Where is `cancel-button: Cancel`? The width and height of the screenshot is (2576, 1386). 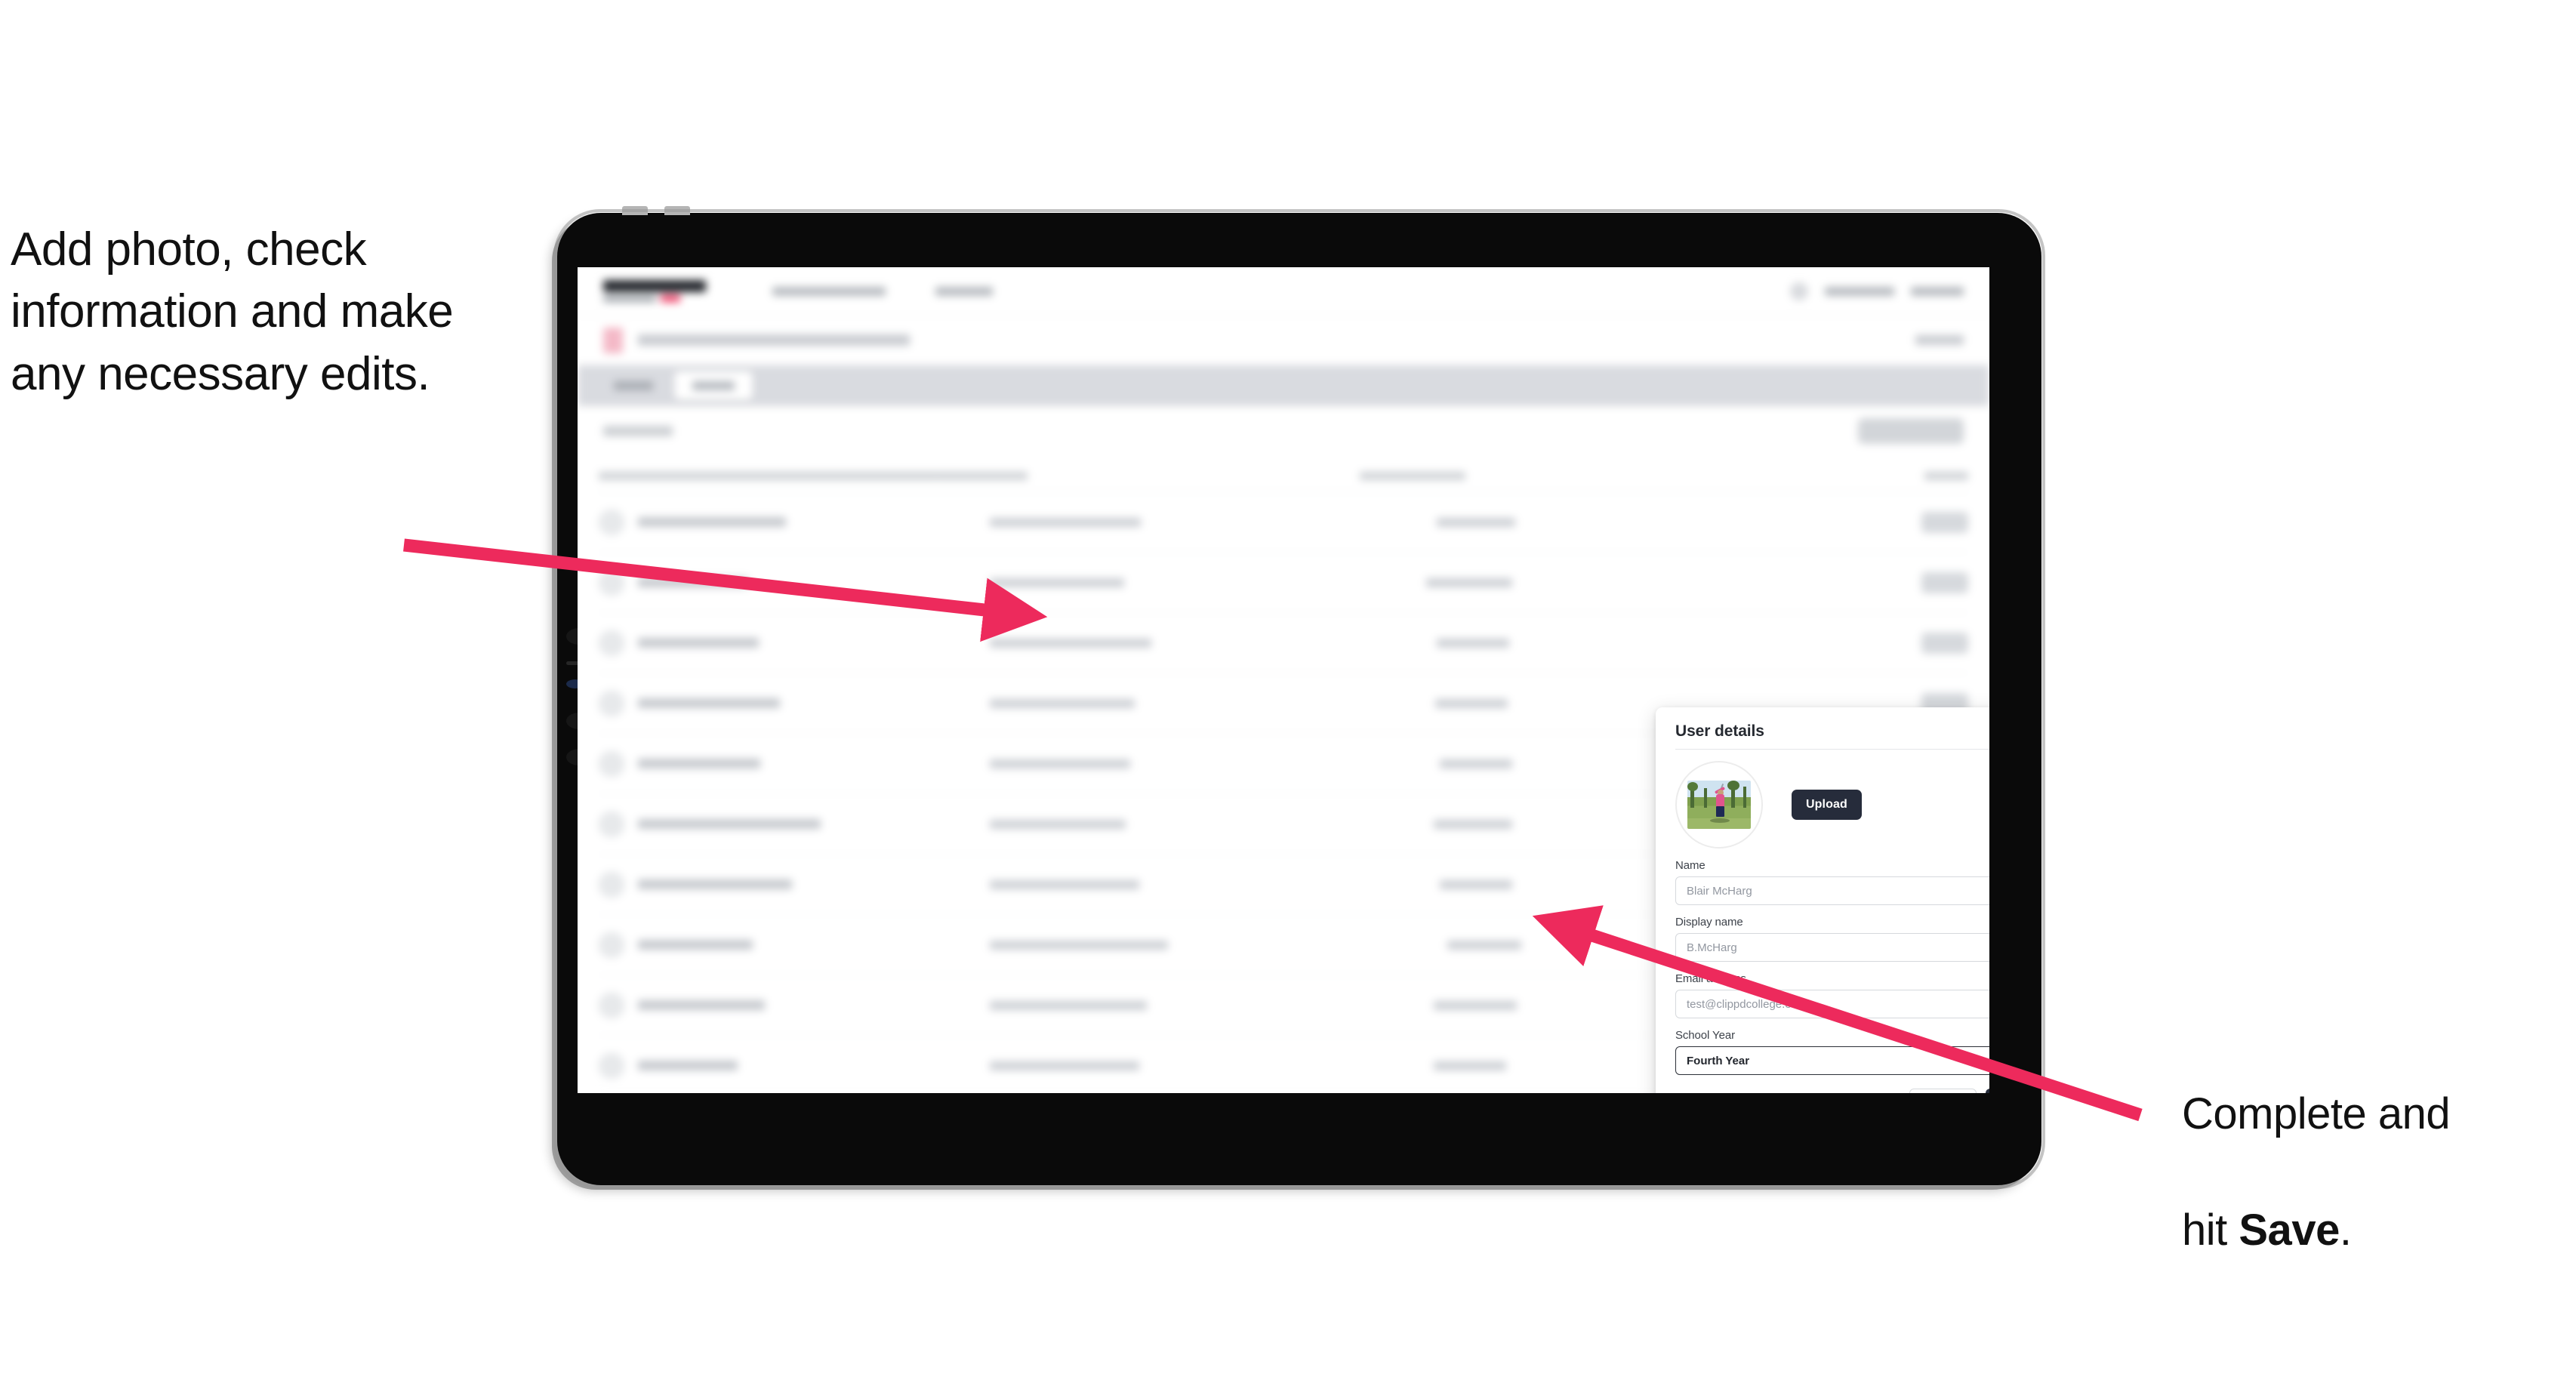
cancel-button: Cancel is located at coordinates (1943, 1091).